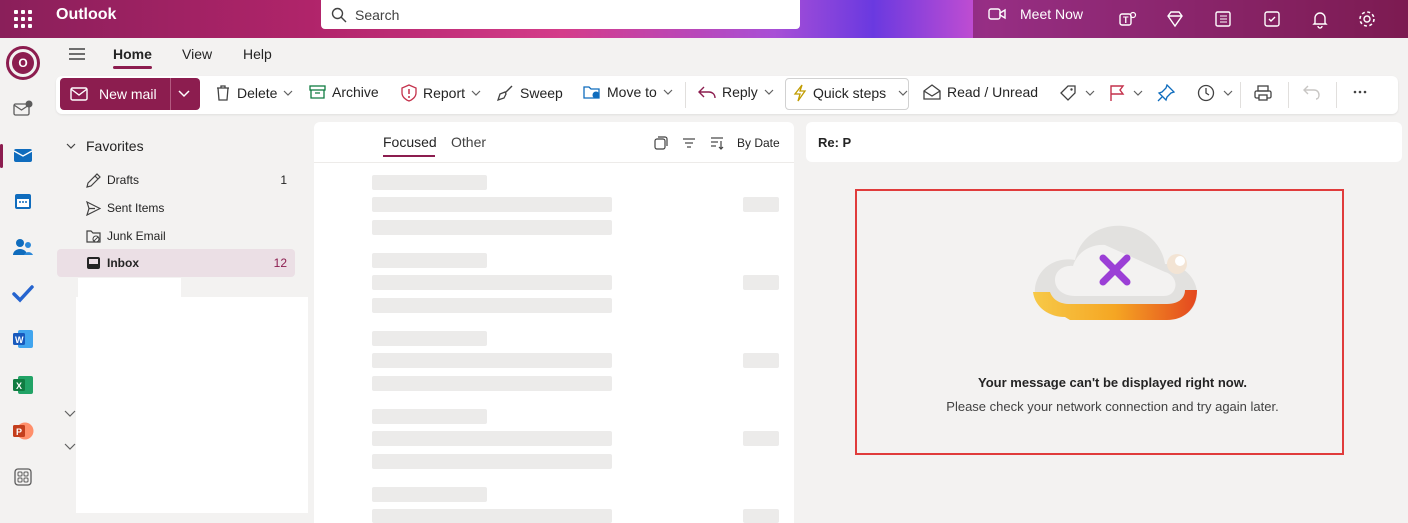 The width and height of the screenshot is (1408, 523). Describe the element at coordinates (1263, 93) in the screenshot. I see `printer-icon` at that location.